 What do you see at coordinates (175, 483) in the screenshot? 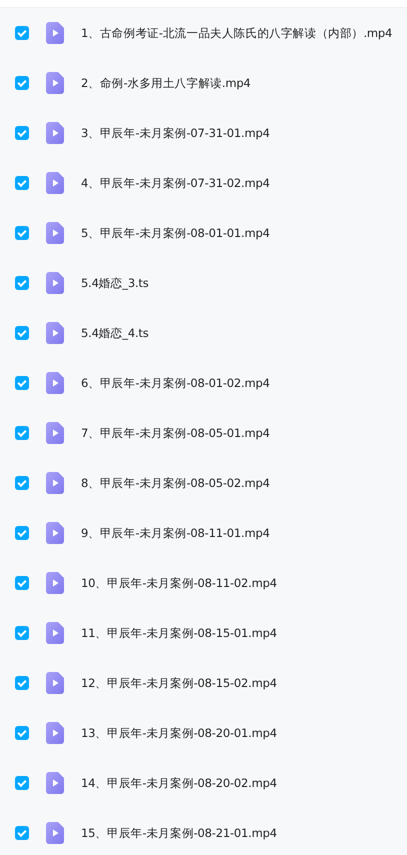
I see `file-name: 8、甲辰年-未月案例-08-05-02.mp4` at bounding box center [175, 483].